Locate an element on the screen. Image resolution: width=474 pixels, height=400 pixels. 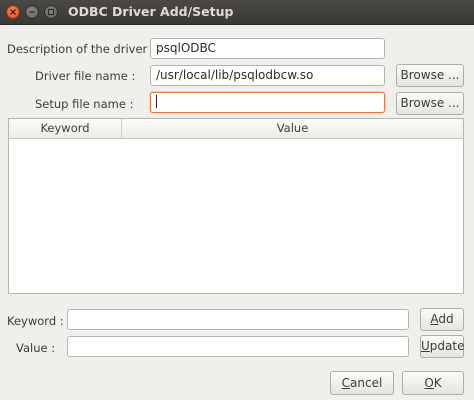
setup-file-label: Setup file name : is located at coordinates (84, 104).